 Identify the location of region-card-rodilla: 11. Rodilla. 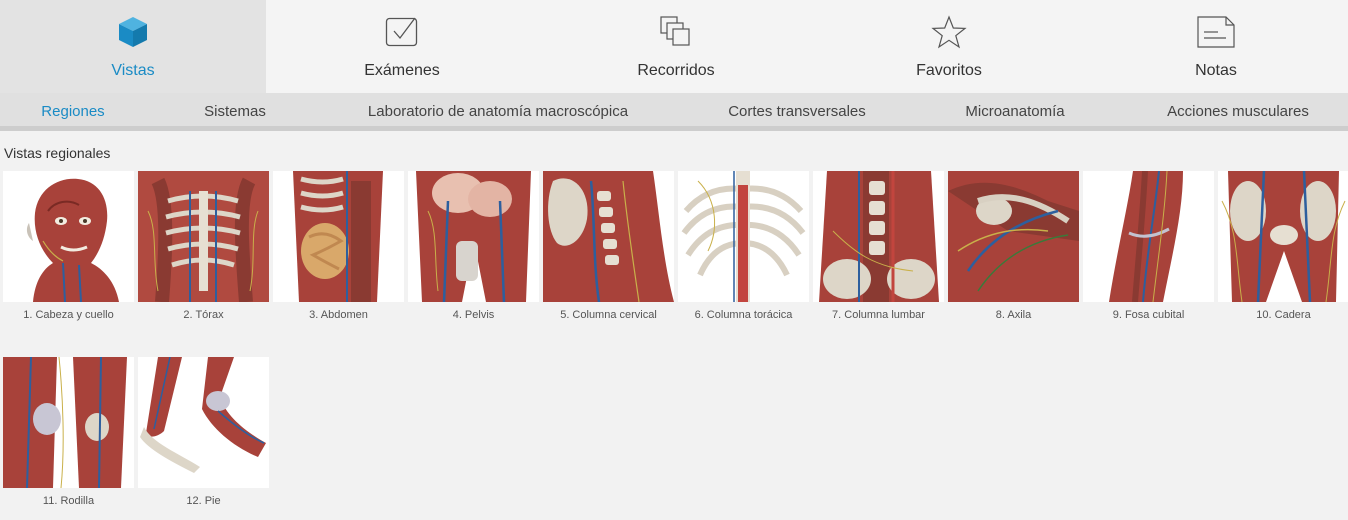
(68, 437).